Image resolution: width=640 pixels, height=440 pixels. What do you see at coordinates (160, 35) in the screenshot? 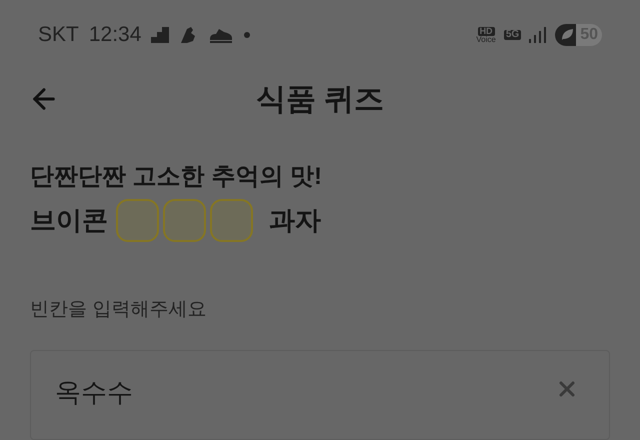
I see `stairs-icon` at bounding box center [160, 35].